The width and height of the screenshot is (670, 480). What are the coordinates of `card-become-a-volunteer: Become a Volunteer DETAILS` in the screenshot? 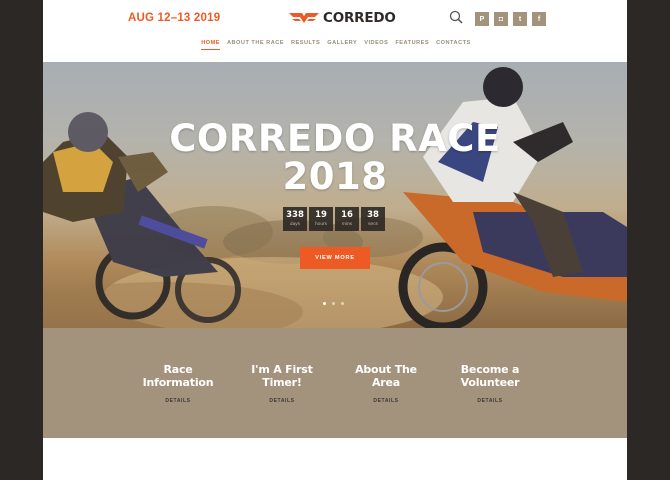 It's located at (490, 383).